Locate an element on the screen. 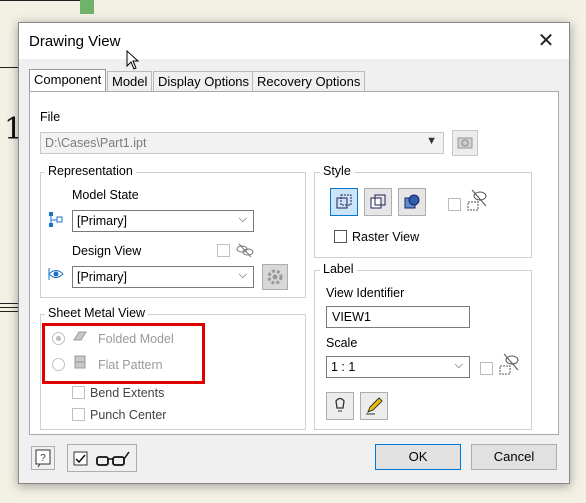 The width and height of the screenshot is (586, 503). scale-select: 1 : 1 ⌵ is located at coordinates (398, 367).